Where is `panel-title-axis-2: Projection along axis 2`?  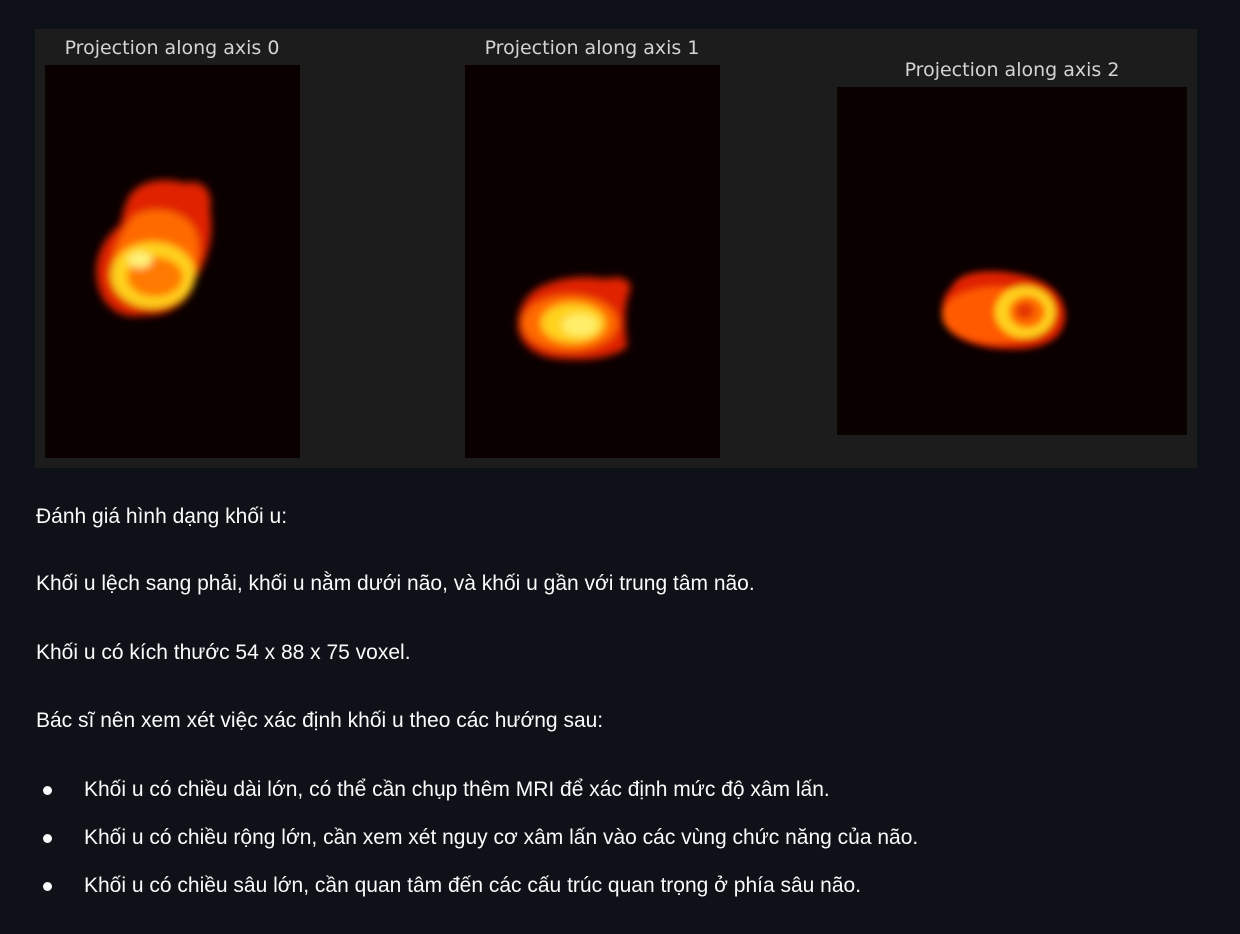 panel-title-axis-2: Projection along axis 2 is located at coordinates (1012, 70).